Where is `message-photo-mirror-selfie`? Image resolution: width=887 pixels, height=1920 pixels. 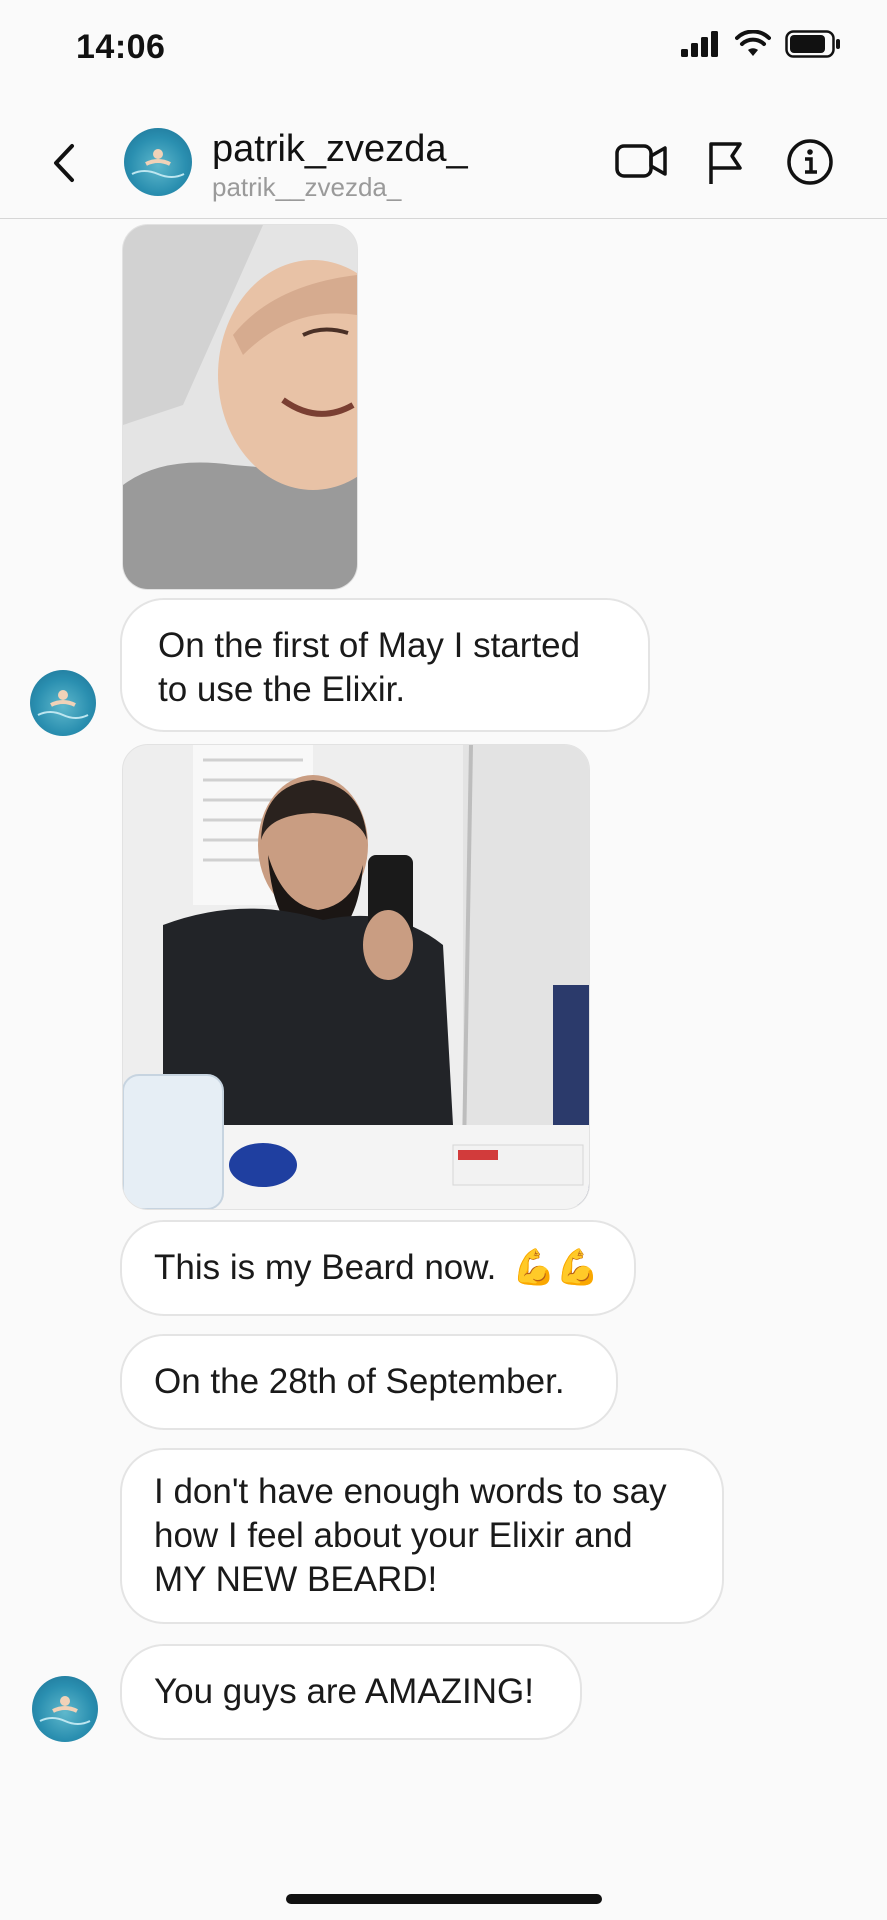 message-photo-mirror-selfie is located at coordinates (356, 977).